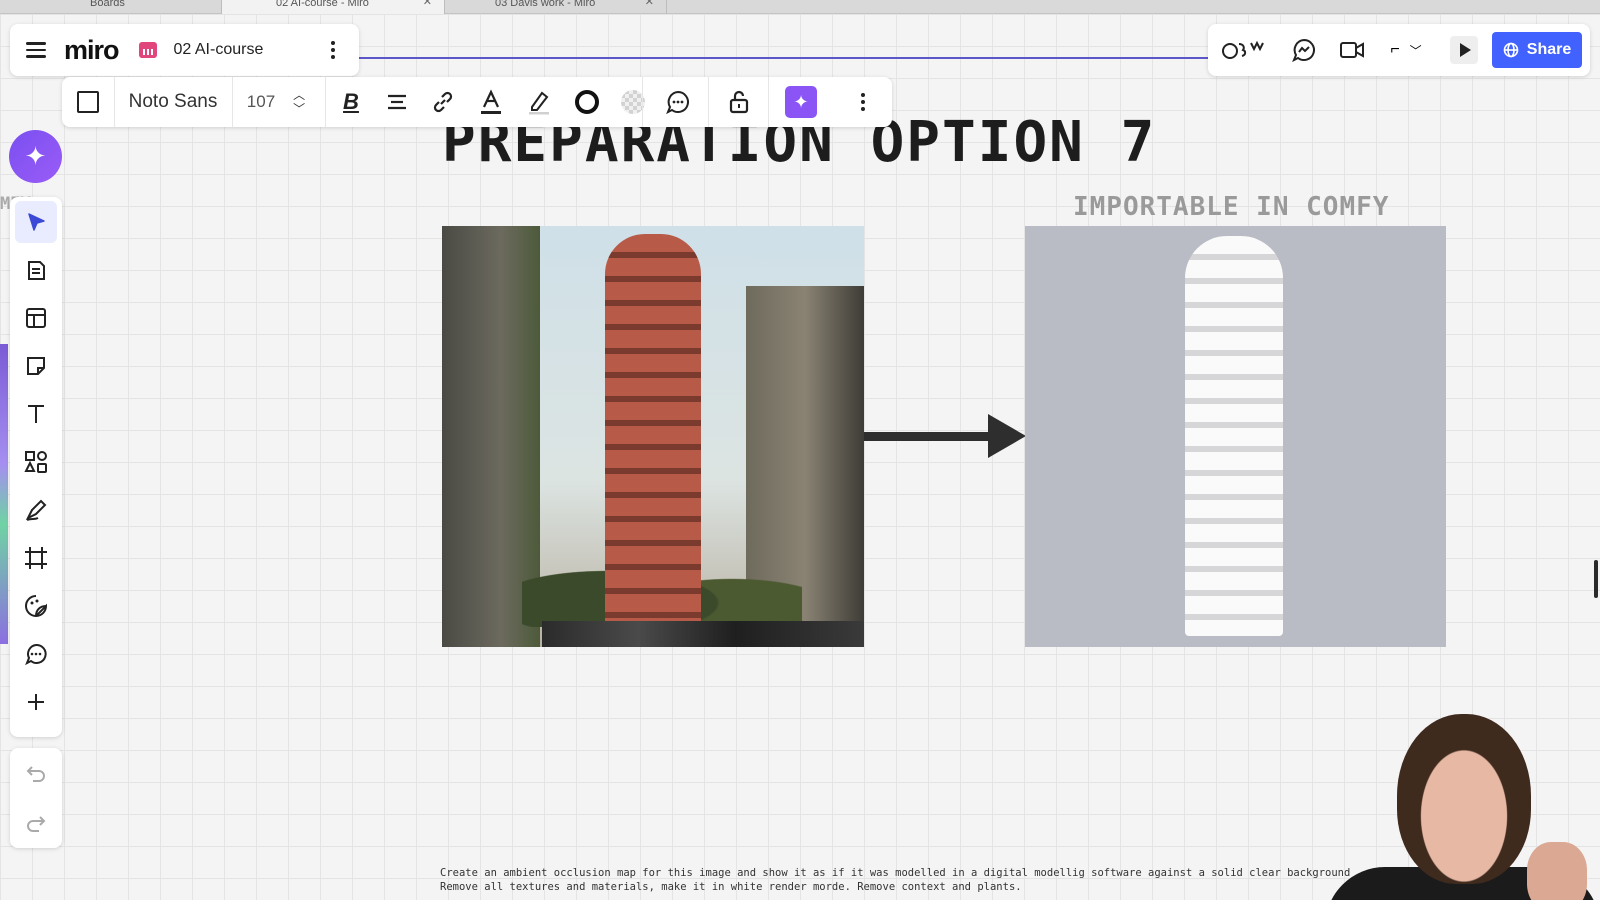 This screenshot has width=1600, height=900. What do you see at coordinates (1007, 436) in the screenshot?
I see `connector-arrow-head` at bounding box center [1007, 436].